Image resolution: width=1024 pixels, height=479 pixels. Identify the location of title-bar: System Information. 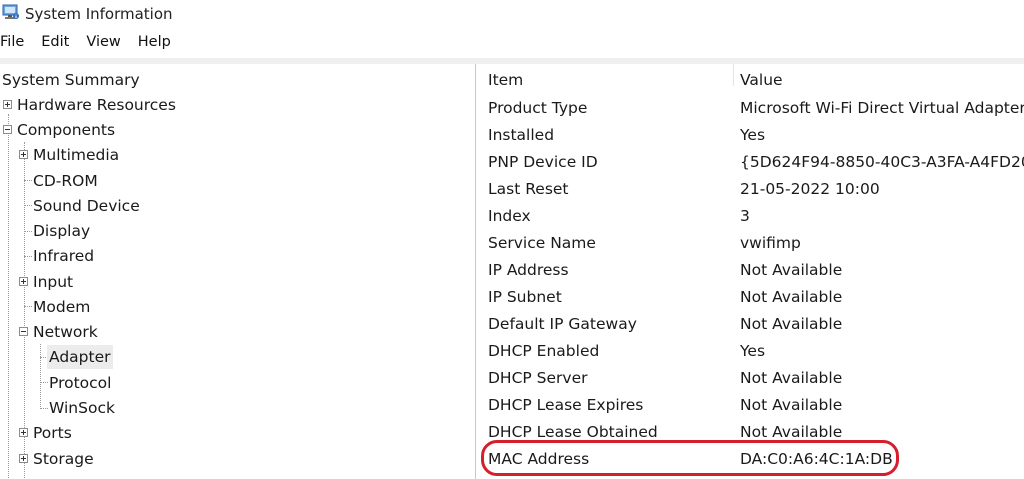
(512, 15).